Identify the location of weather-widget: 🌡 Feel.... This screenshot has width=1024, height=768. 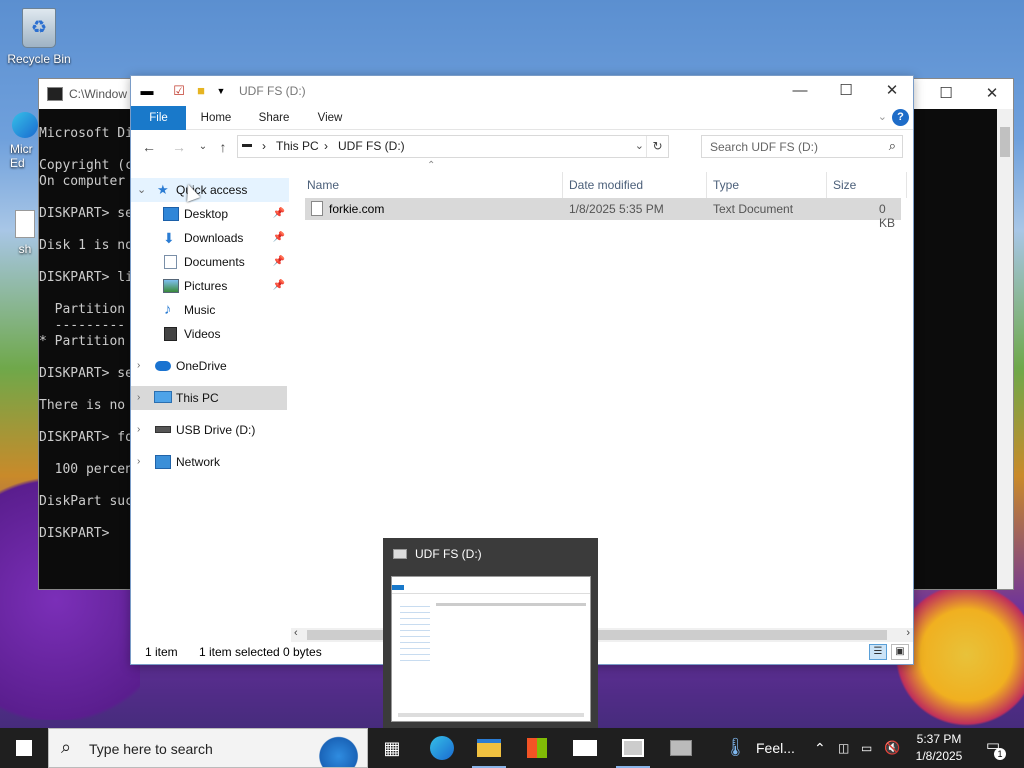
(765, 748).